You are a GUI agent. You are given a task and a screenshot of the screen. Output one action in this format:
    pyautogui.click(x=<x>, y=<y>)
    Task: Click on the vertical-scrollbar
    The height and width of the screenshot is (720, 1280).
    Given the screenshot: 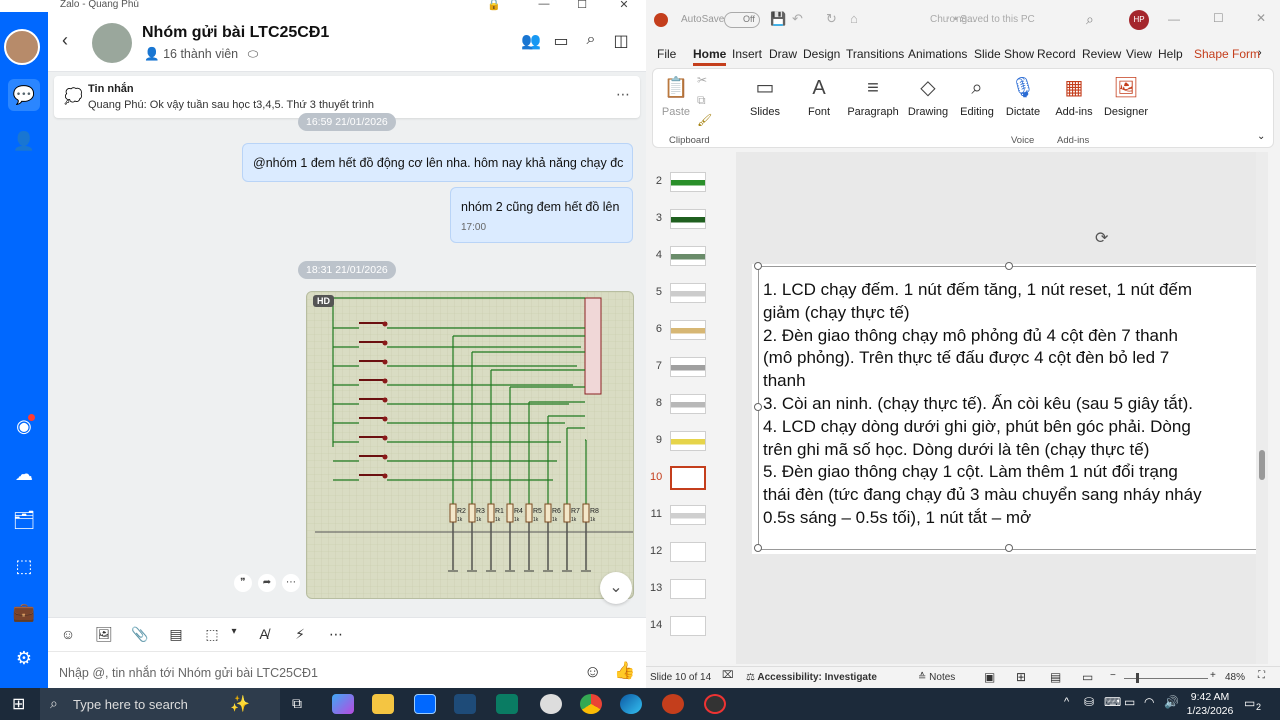 What is the action you would take?
    pyautogui.click(x=1262, y=408)
    